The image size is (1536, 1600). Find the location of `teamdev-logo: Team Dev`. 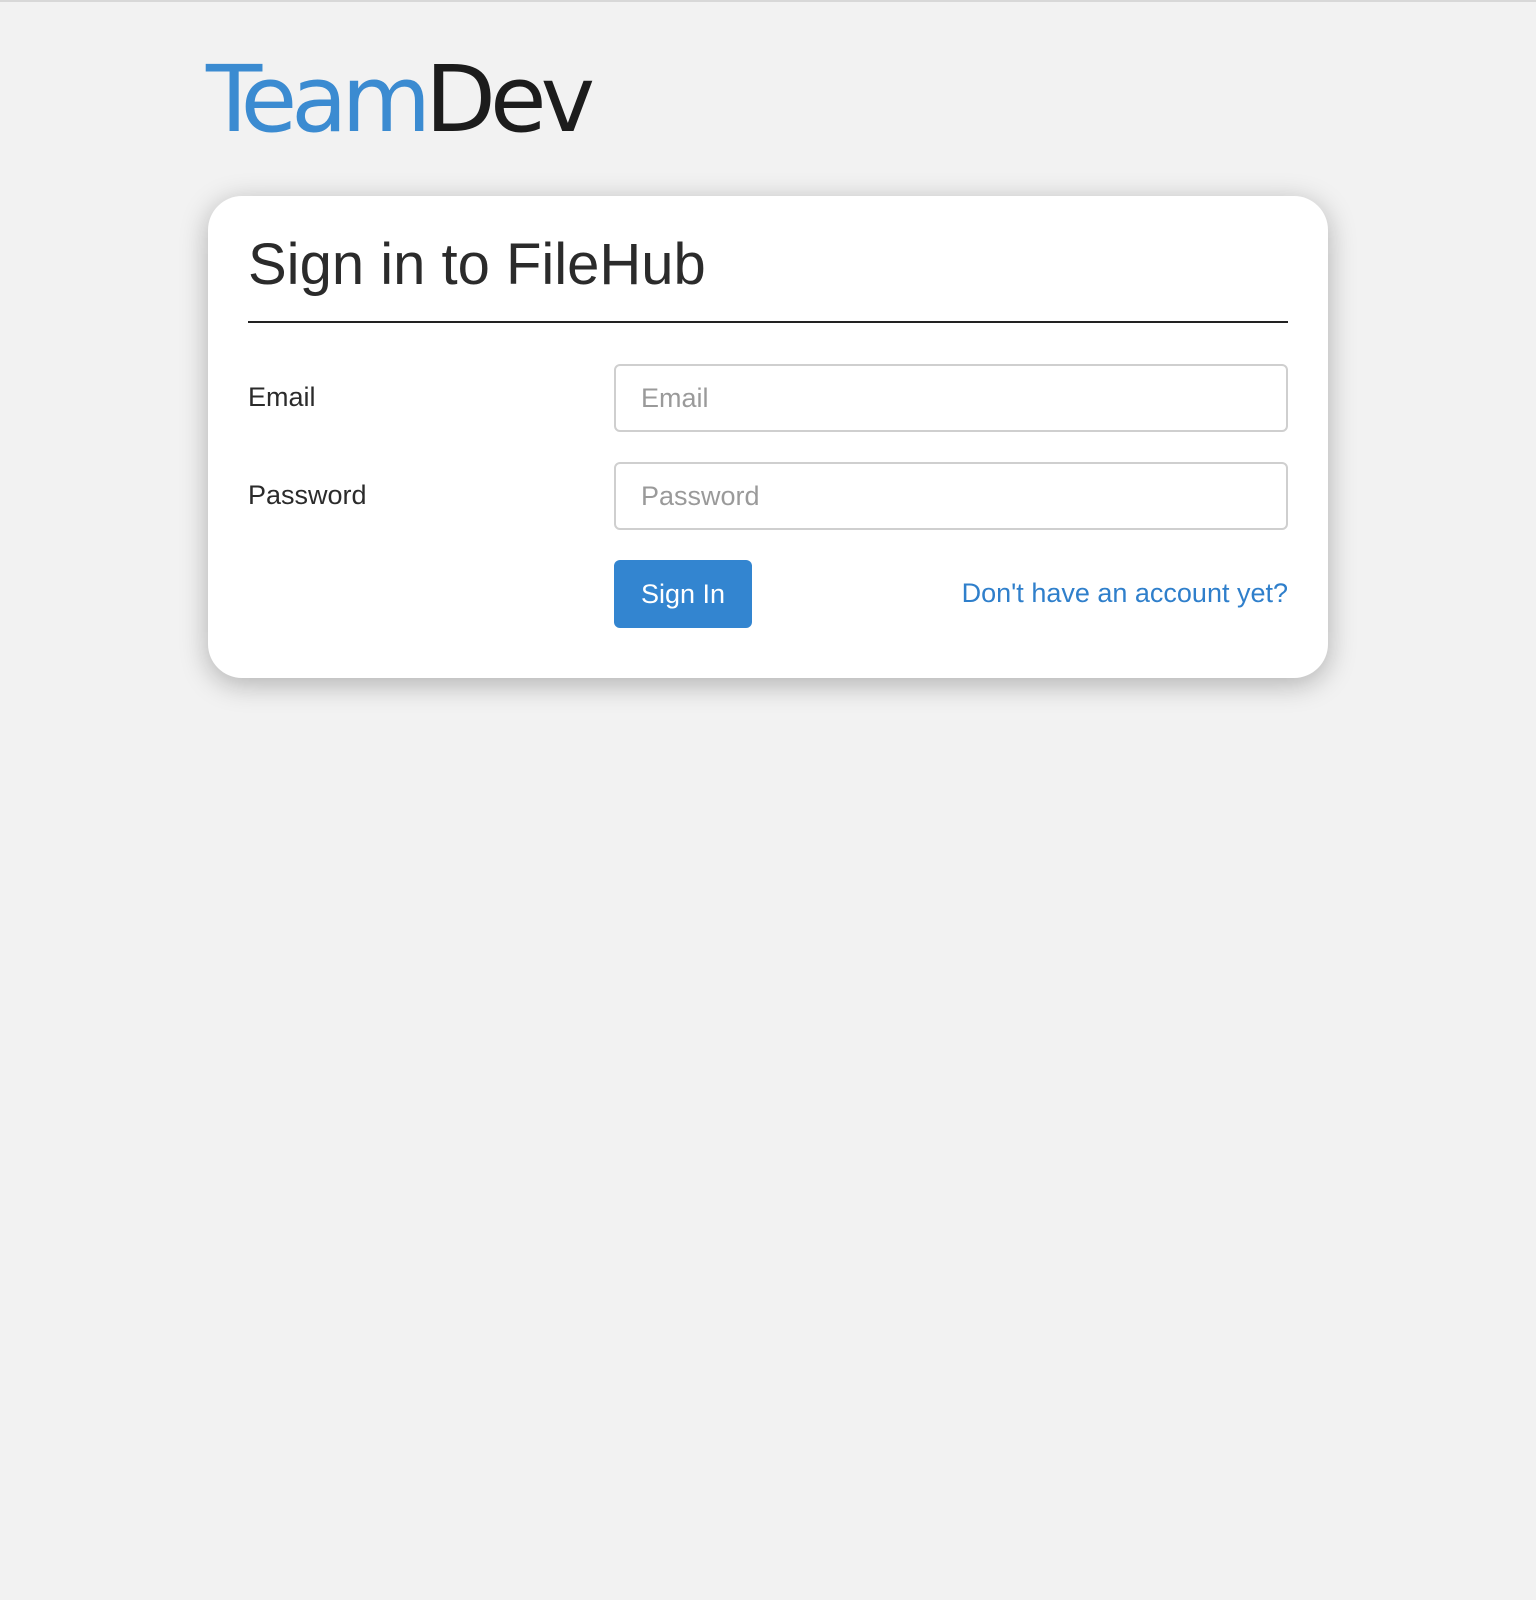

teamdev-logo: Team Dev is located at coordinates (400, 99).